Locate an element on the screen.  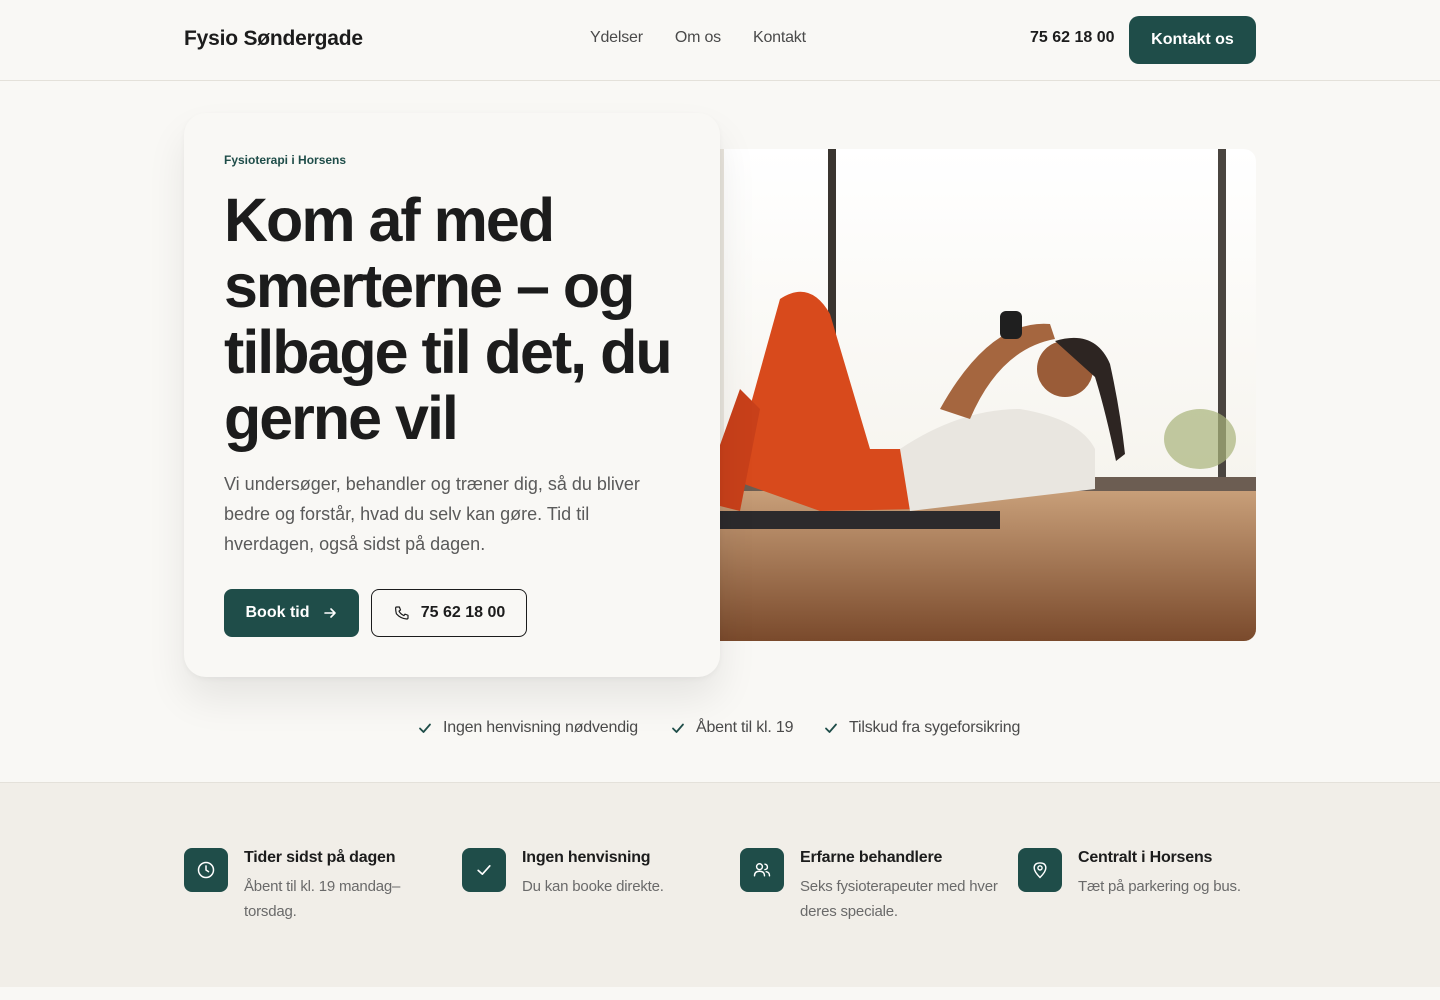
nav-item-ydelser: Ydelser is located at coordinates (616, 38).